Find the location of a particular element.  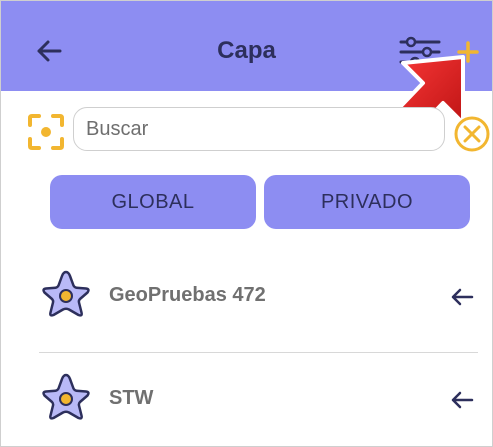

layer-name: STW is located at coordinates (131, 398).